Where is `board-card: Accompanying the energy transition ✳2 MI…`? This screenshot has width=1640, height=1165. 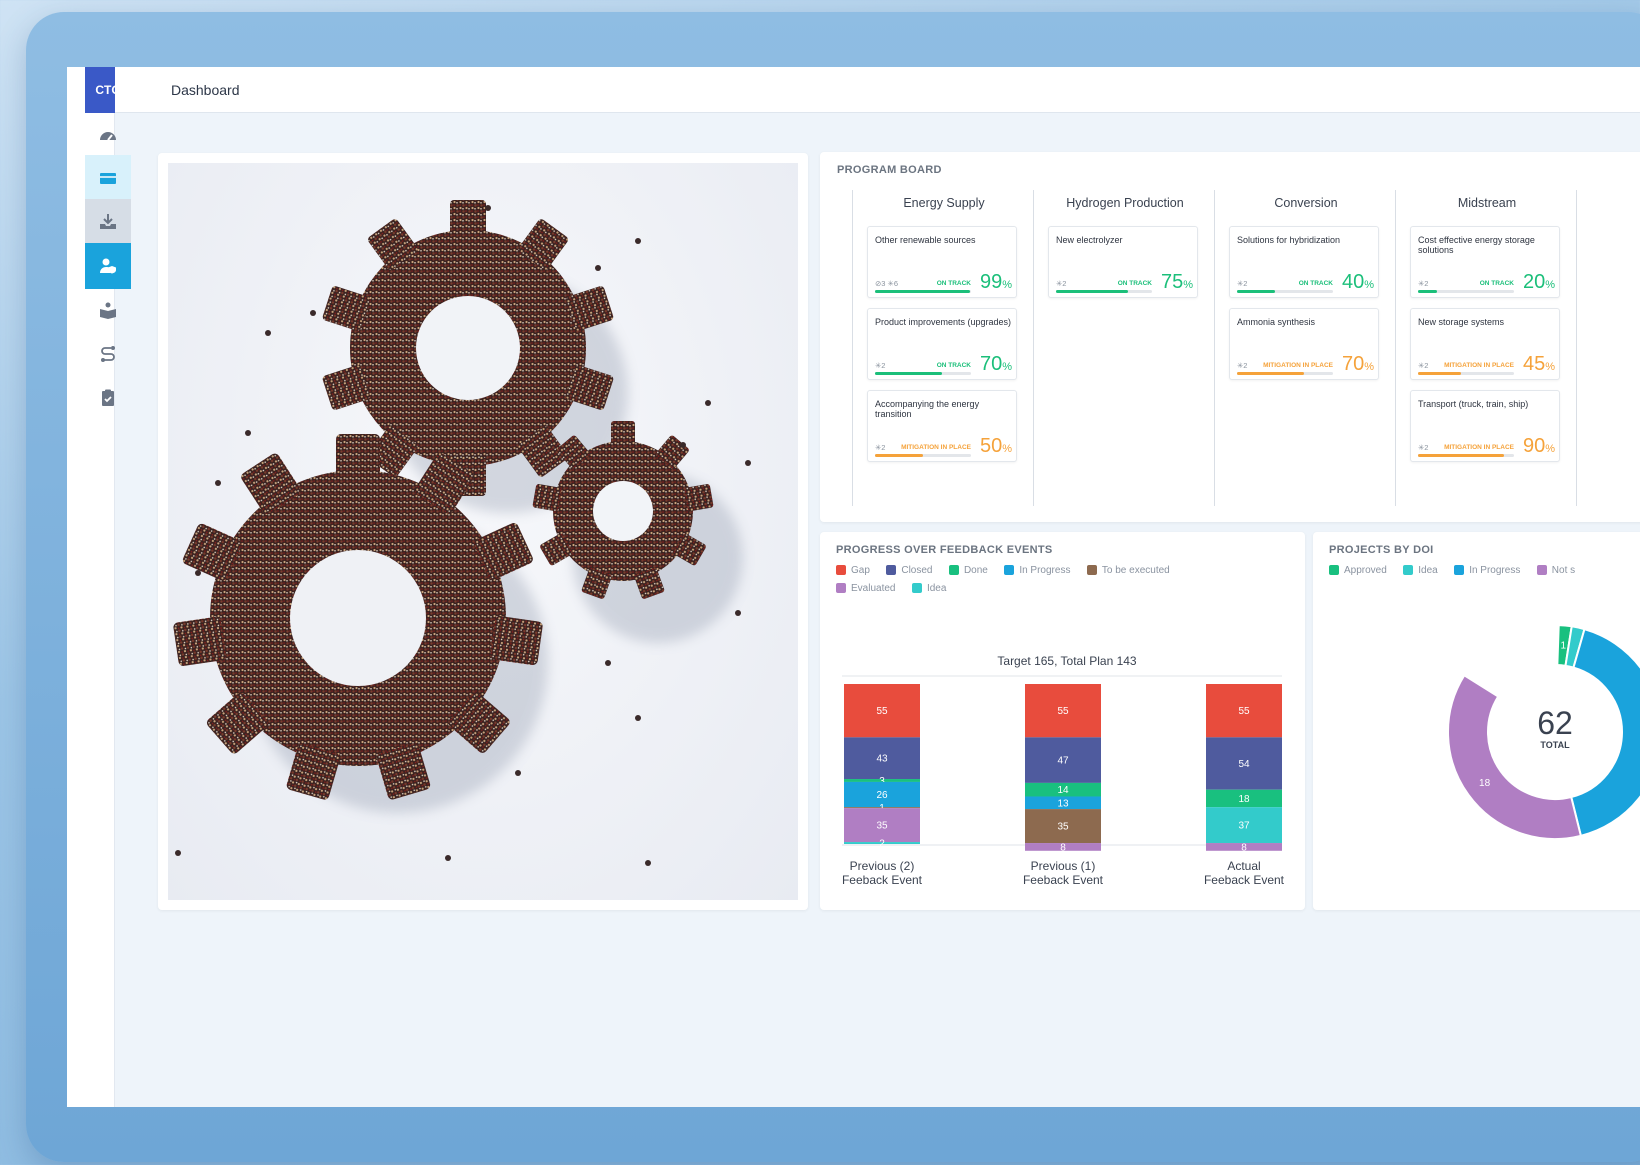
board-card: Accompanying the energy transition ✳2 MI… is located at coordinates (942, 426).